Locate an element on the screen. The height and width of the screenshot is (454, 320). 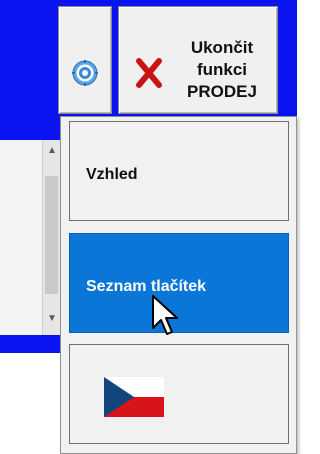
czech-flag-icon is located at coordinates (134, 397).